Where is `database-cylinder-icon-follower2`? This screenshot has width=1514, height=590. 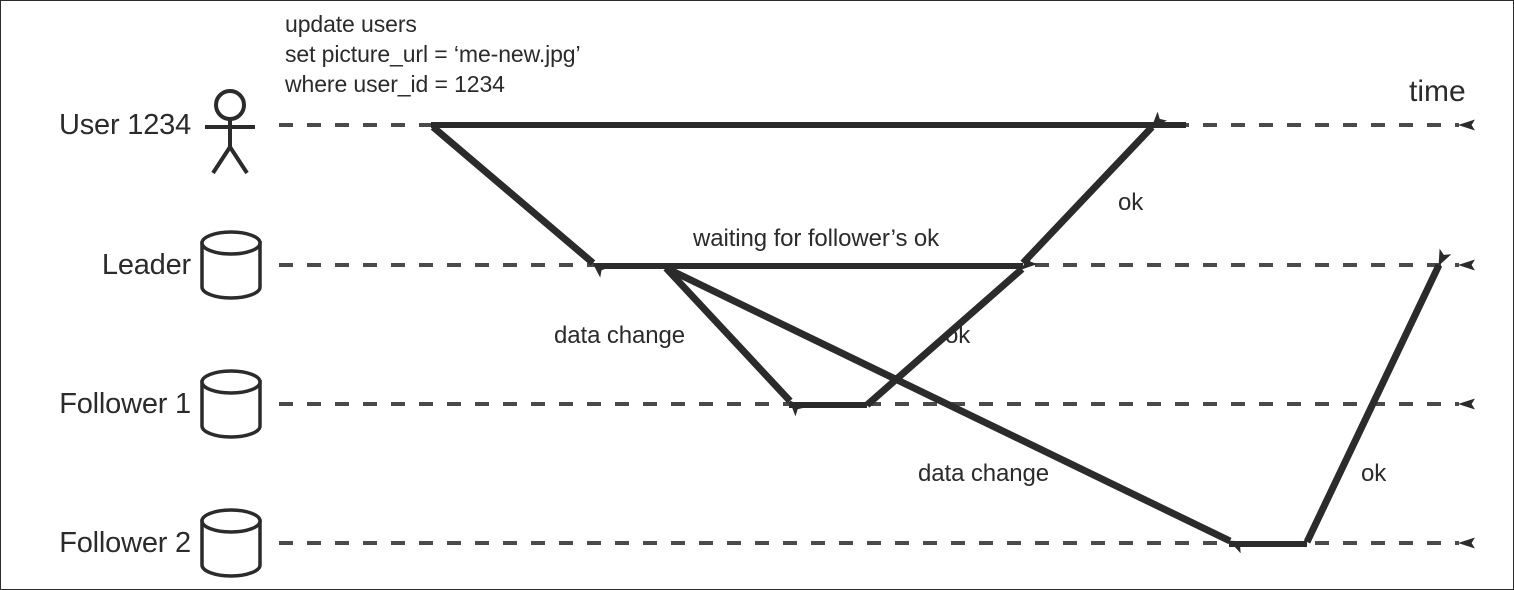
database-cylinder-icon-follower2 is located at coordinates (231, 543).